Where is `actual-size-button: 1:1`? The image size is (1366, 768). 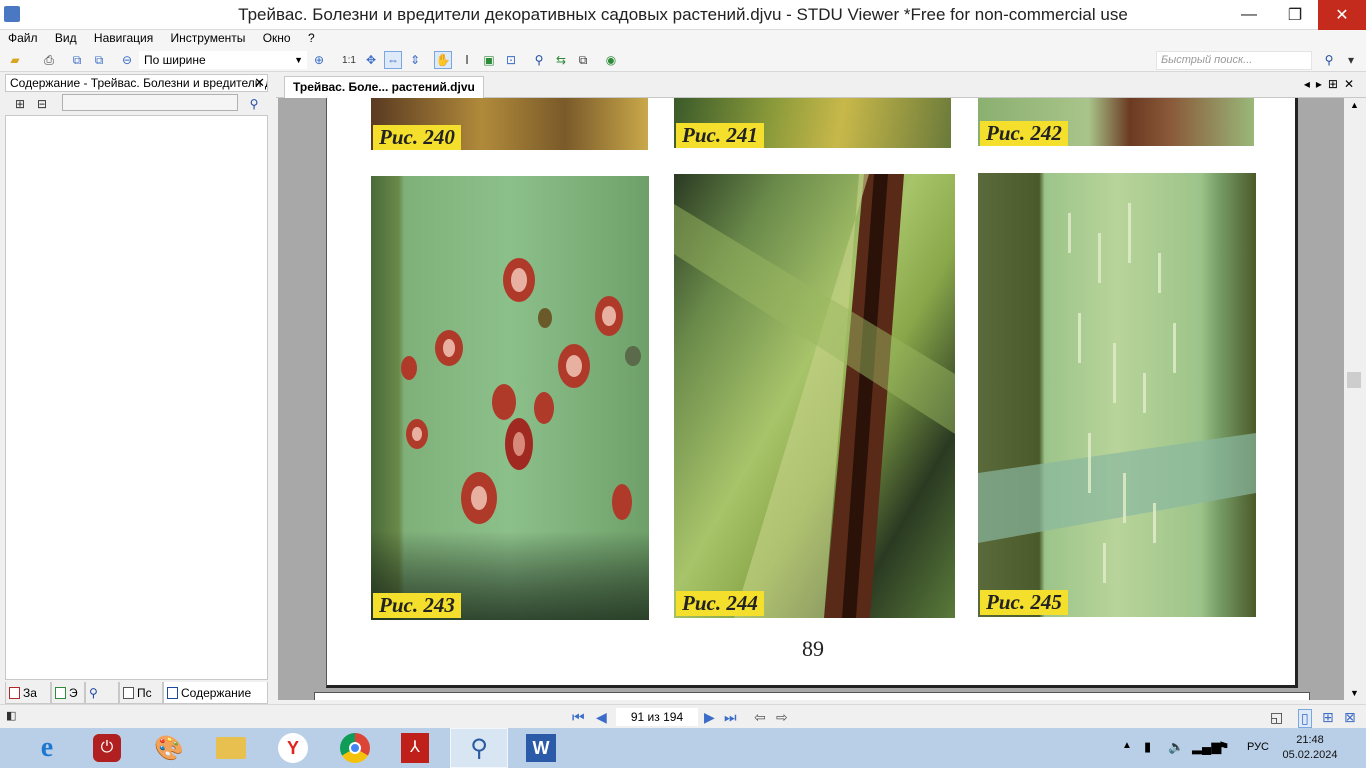
actual-size-button: 1:1 is located at coordinates (349, 60).